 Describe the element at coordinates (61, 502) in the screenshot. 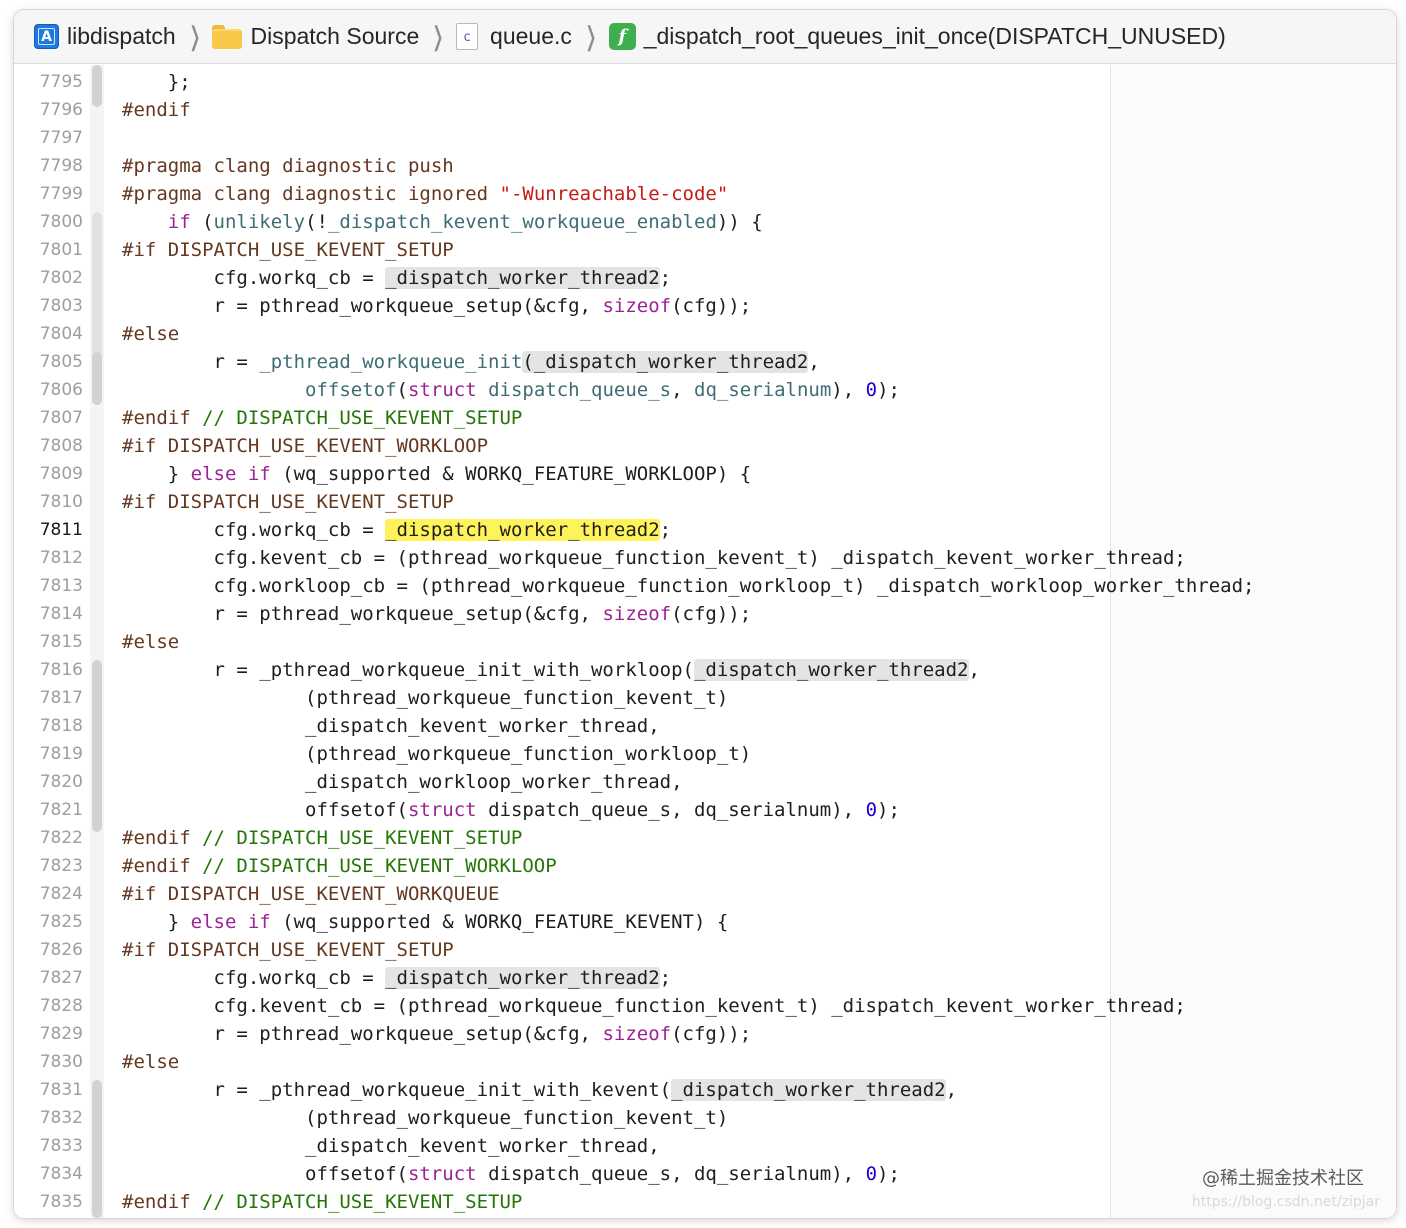

I see `line-number: 7810` at that location.